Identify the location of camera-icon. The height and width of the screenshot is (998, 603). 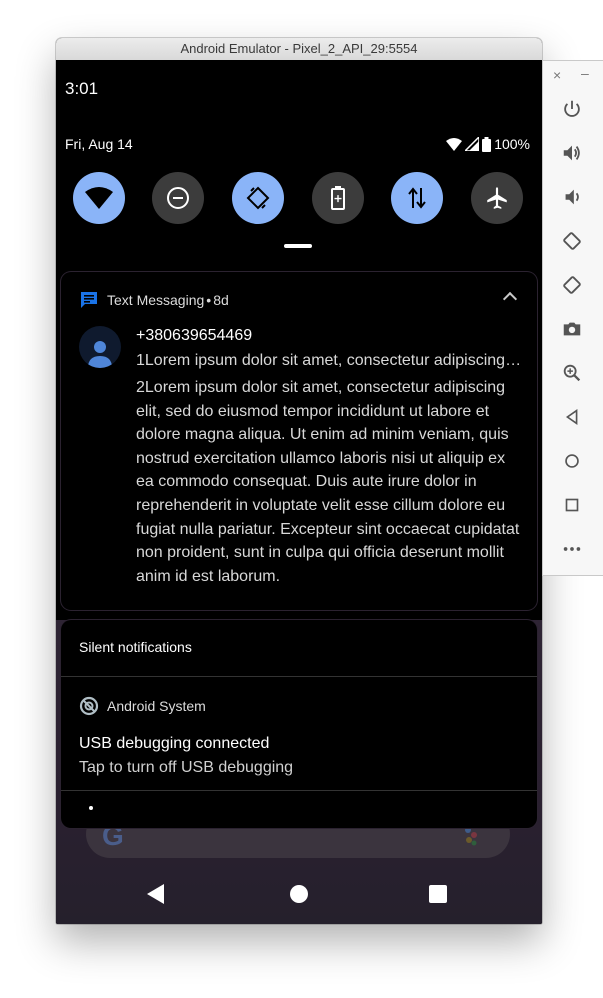
(572, 329).